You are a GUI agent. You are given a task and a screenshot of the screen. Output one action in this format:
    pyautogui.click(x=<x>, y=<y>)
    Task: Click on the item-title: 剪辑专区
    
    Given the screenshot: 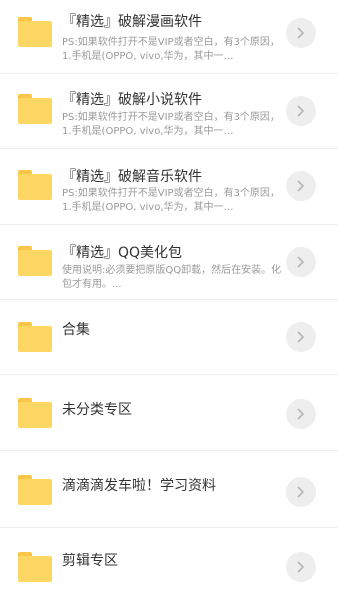 What is the action you would take?
    pyautogui.click(x=90, y=561)
    